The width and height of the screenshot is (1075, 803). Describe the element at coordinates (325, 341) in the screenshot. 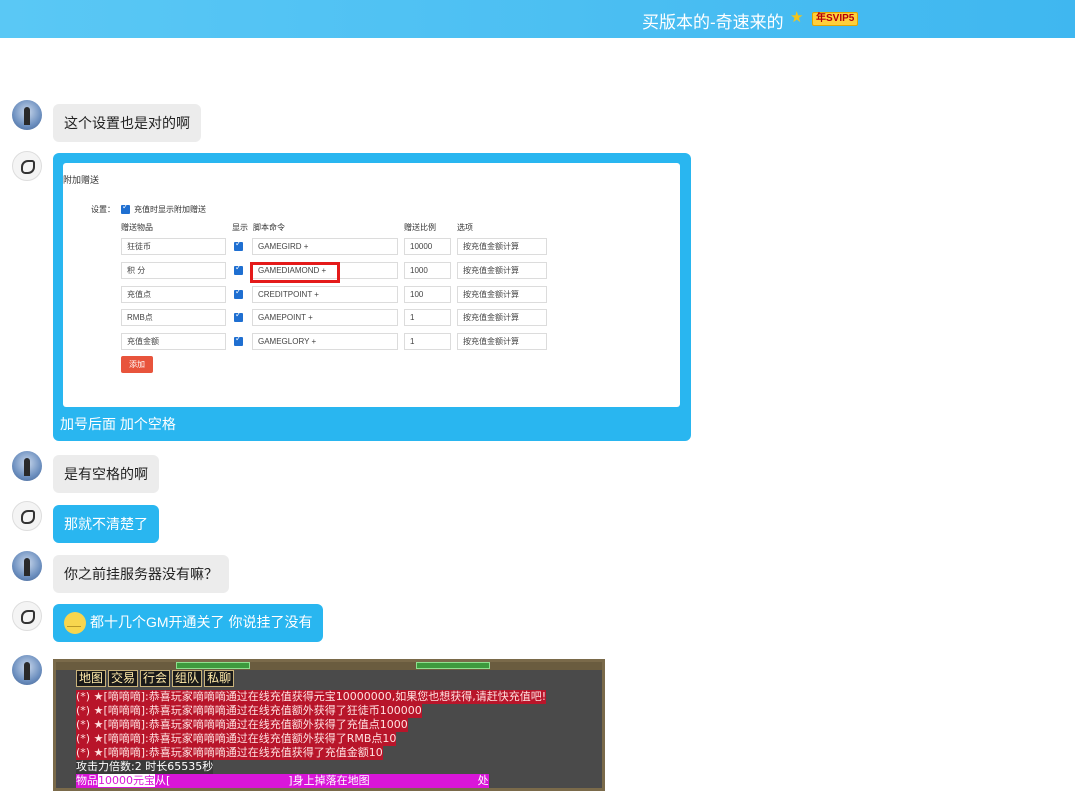

I see `script-field: GAMEGLORY +` at that location.